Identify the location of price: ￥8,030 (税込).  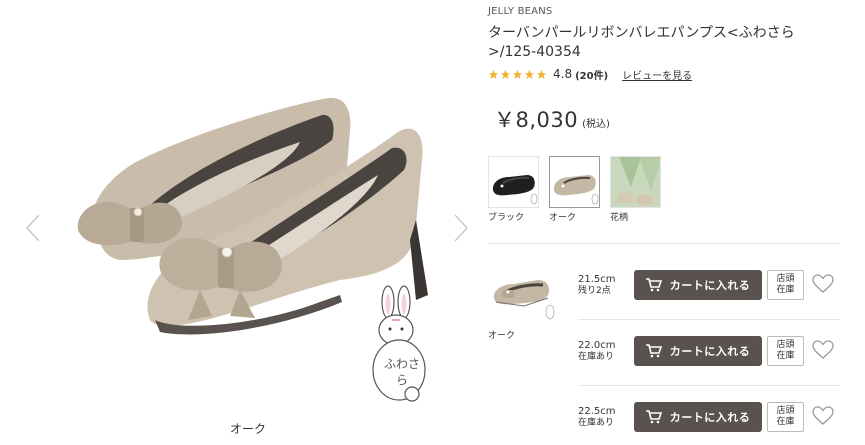
(552, 119).